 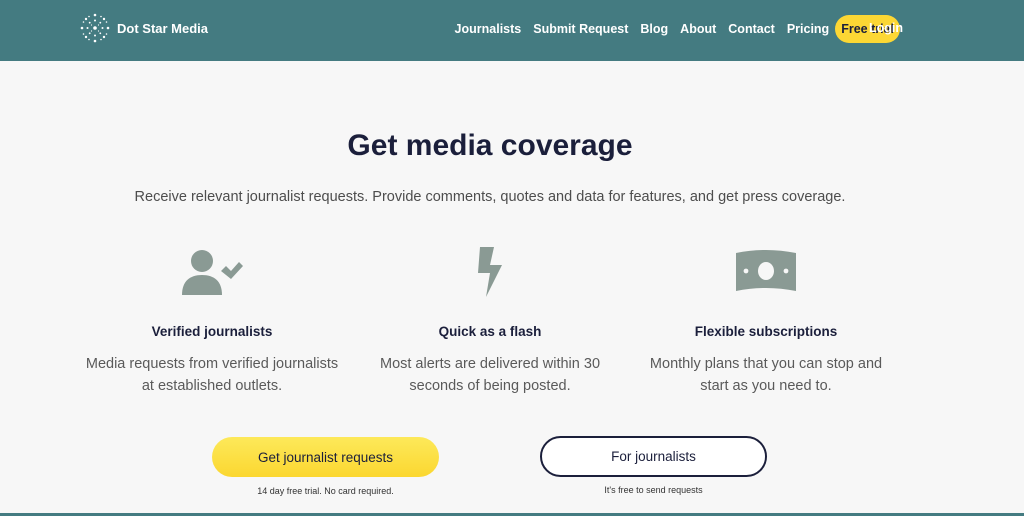 What do you see at coordinates (653, 456) in the screenshot?
I see `for-journalists-button: For journalists` at bounding box center [653, 456].